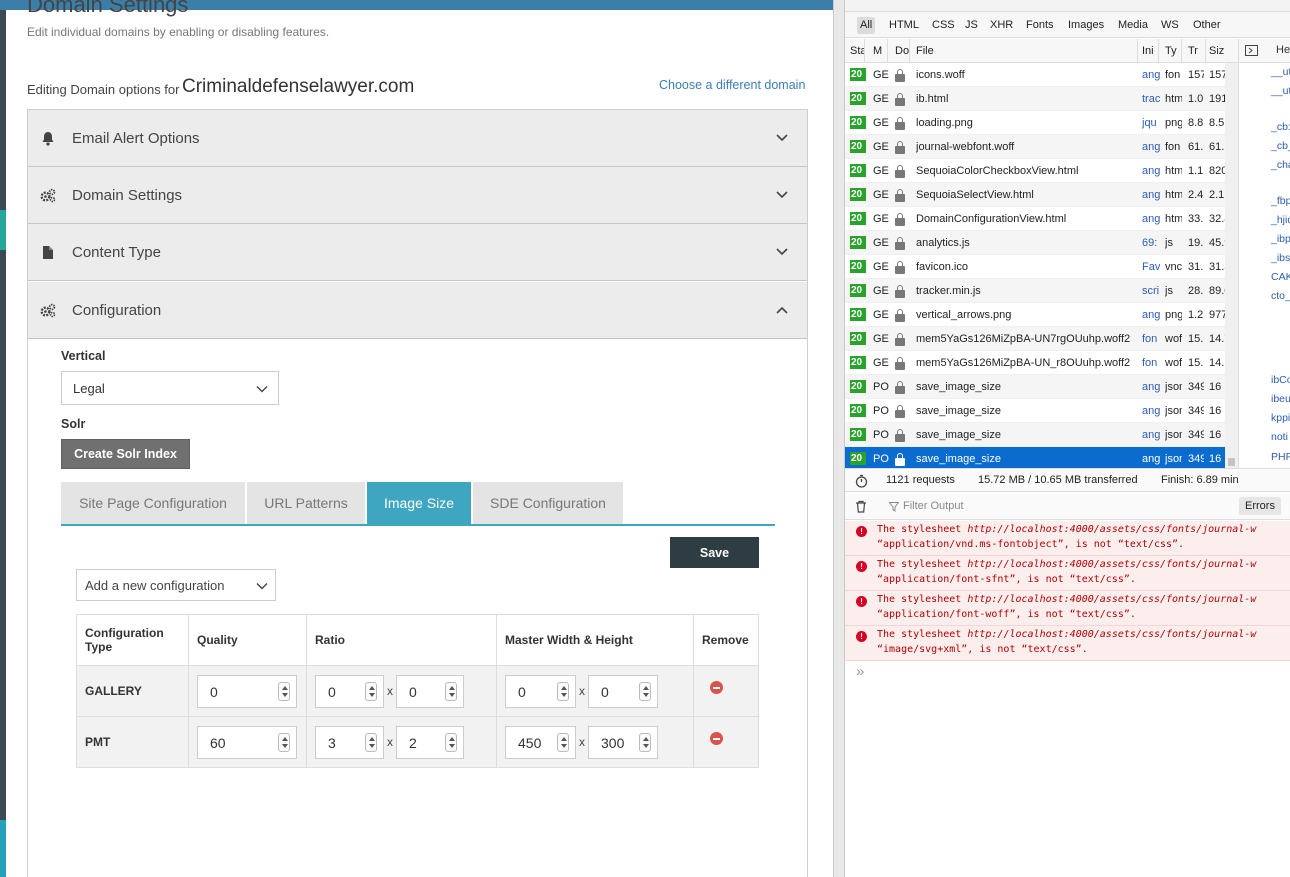 The width and height of the screenshot is (1290, 877). What do you see at coordinates (419, 503) in the screenshot?
I see `tab-image-size: Image Size` at bounding box center [419, 503].